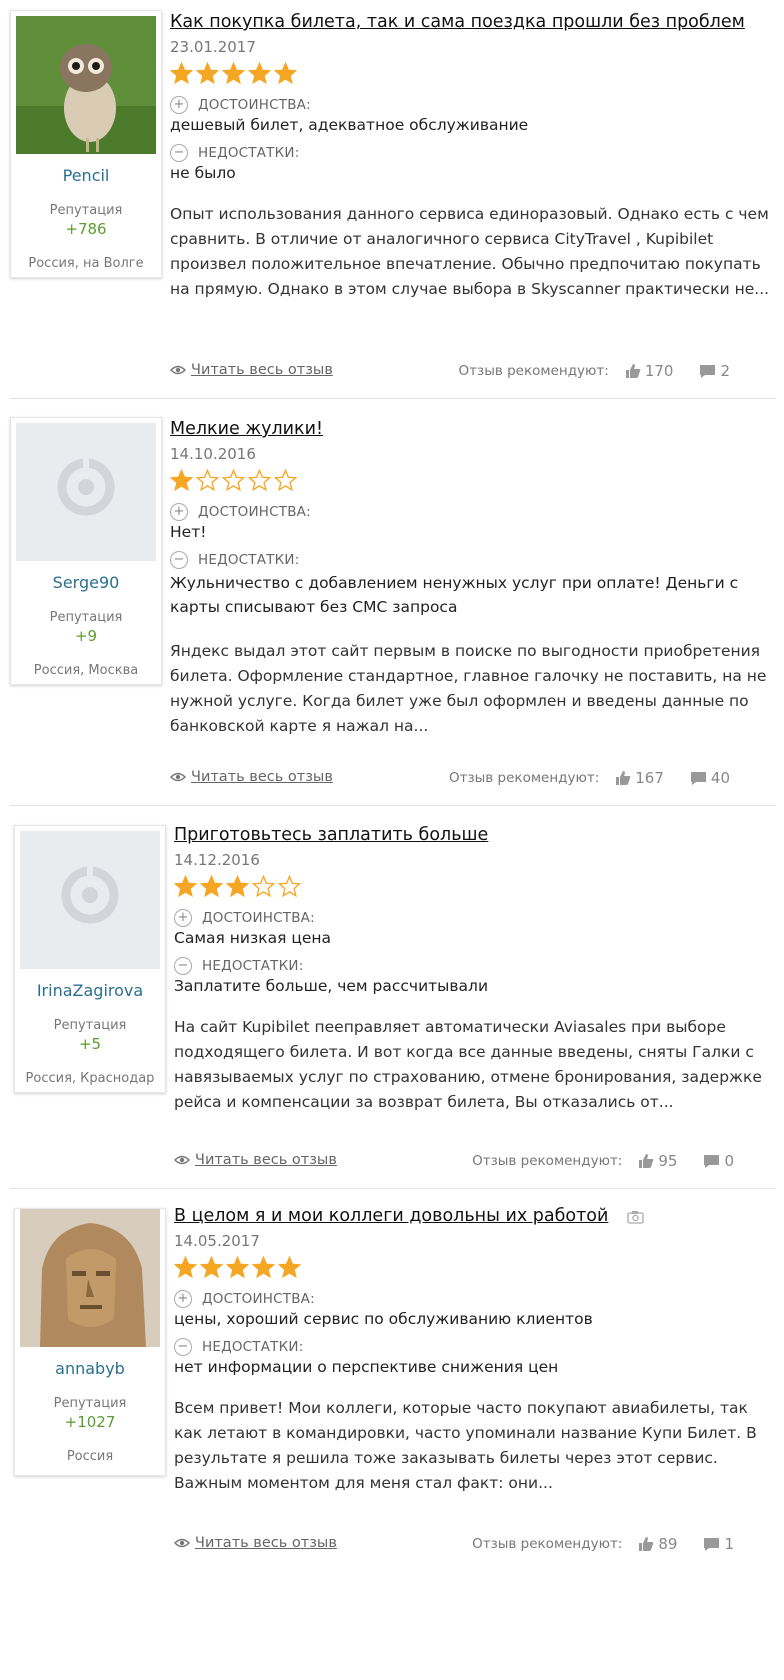 The height and width of the screenshot is (1680, 784). I want to click on default-avatar-icon, so click(90, 900).